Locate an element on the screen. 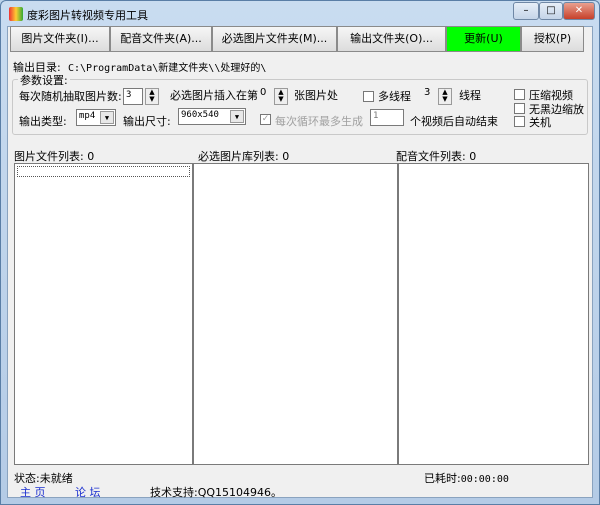 This screenshot has width=600, height=505. threads-suffix: 线程 is located at coordinates (470, 95).